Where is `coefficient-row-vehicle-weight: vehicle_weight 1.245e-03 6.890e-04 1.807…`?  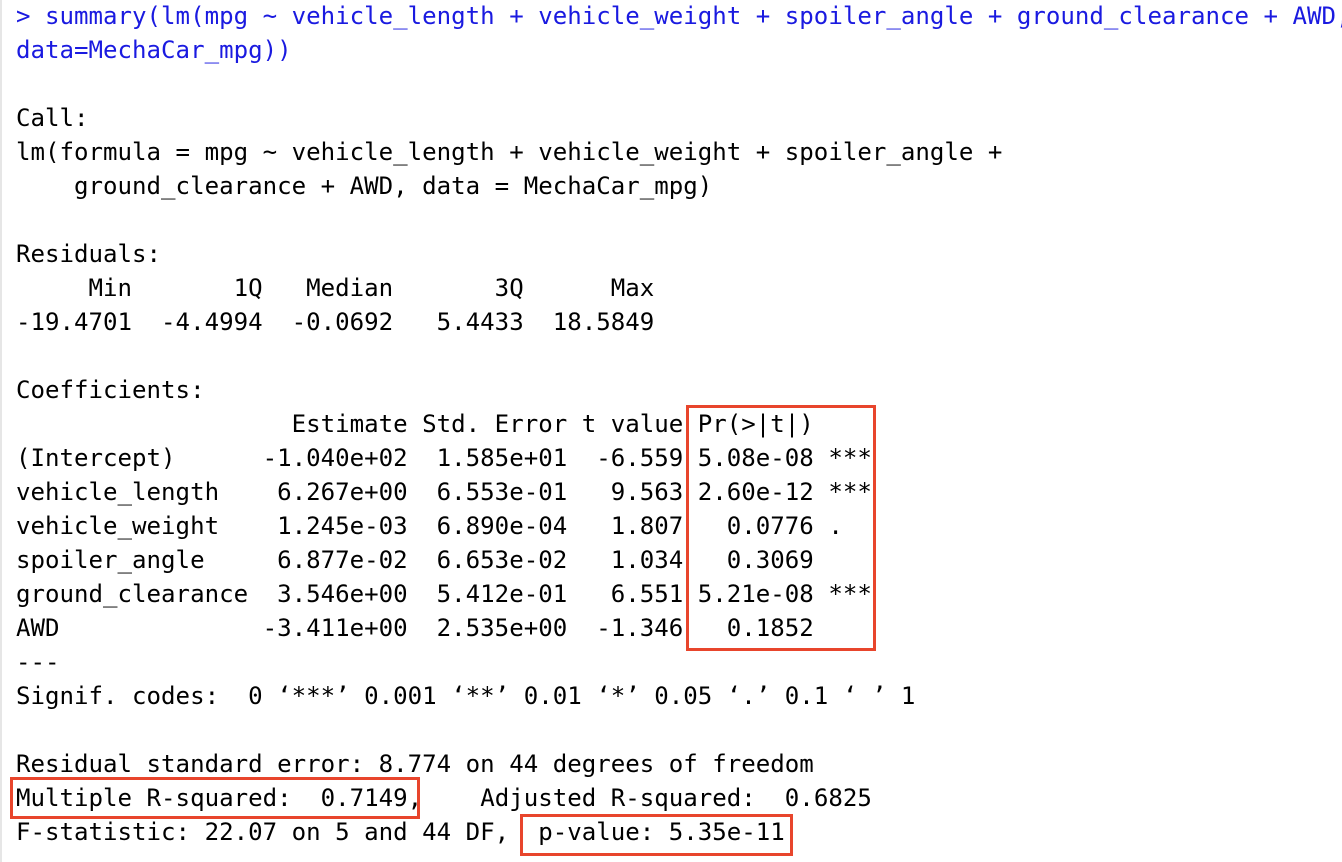
coefficient-row-vehicle-weight: vehicle_weight 1.245e-03 6.890e-04 1.807… is located at coordinates (444, 526).